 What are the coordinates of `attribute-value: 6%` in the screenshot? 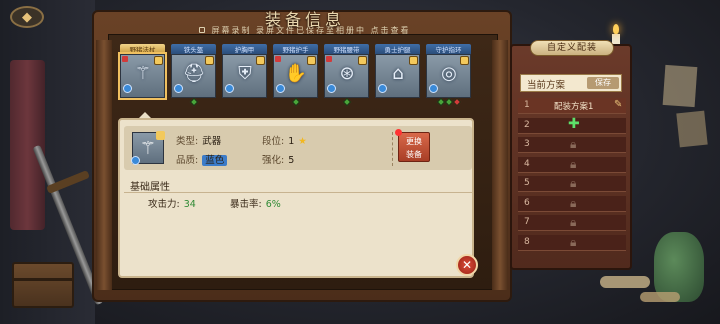 It's located at (273, 204).